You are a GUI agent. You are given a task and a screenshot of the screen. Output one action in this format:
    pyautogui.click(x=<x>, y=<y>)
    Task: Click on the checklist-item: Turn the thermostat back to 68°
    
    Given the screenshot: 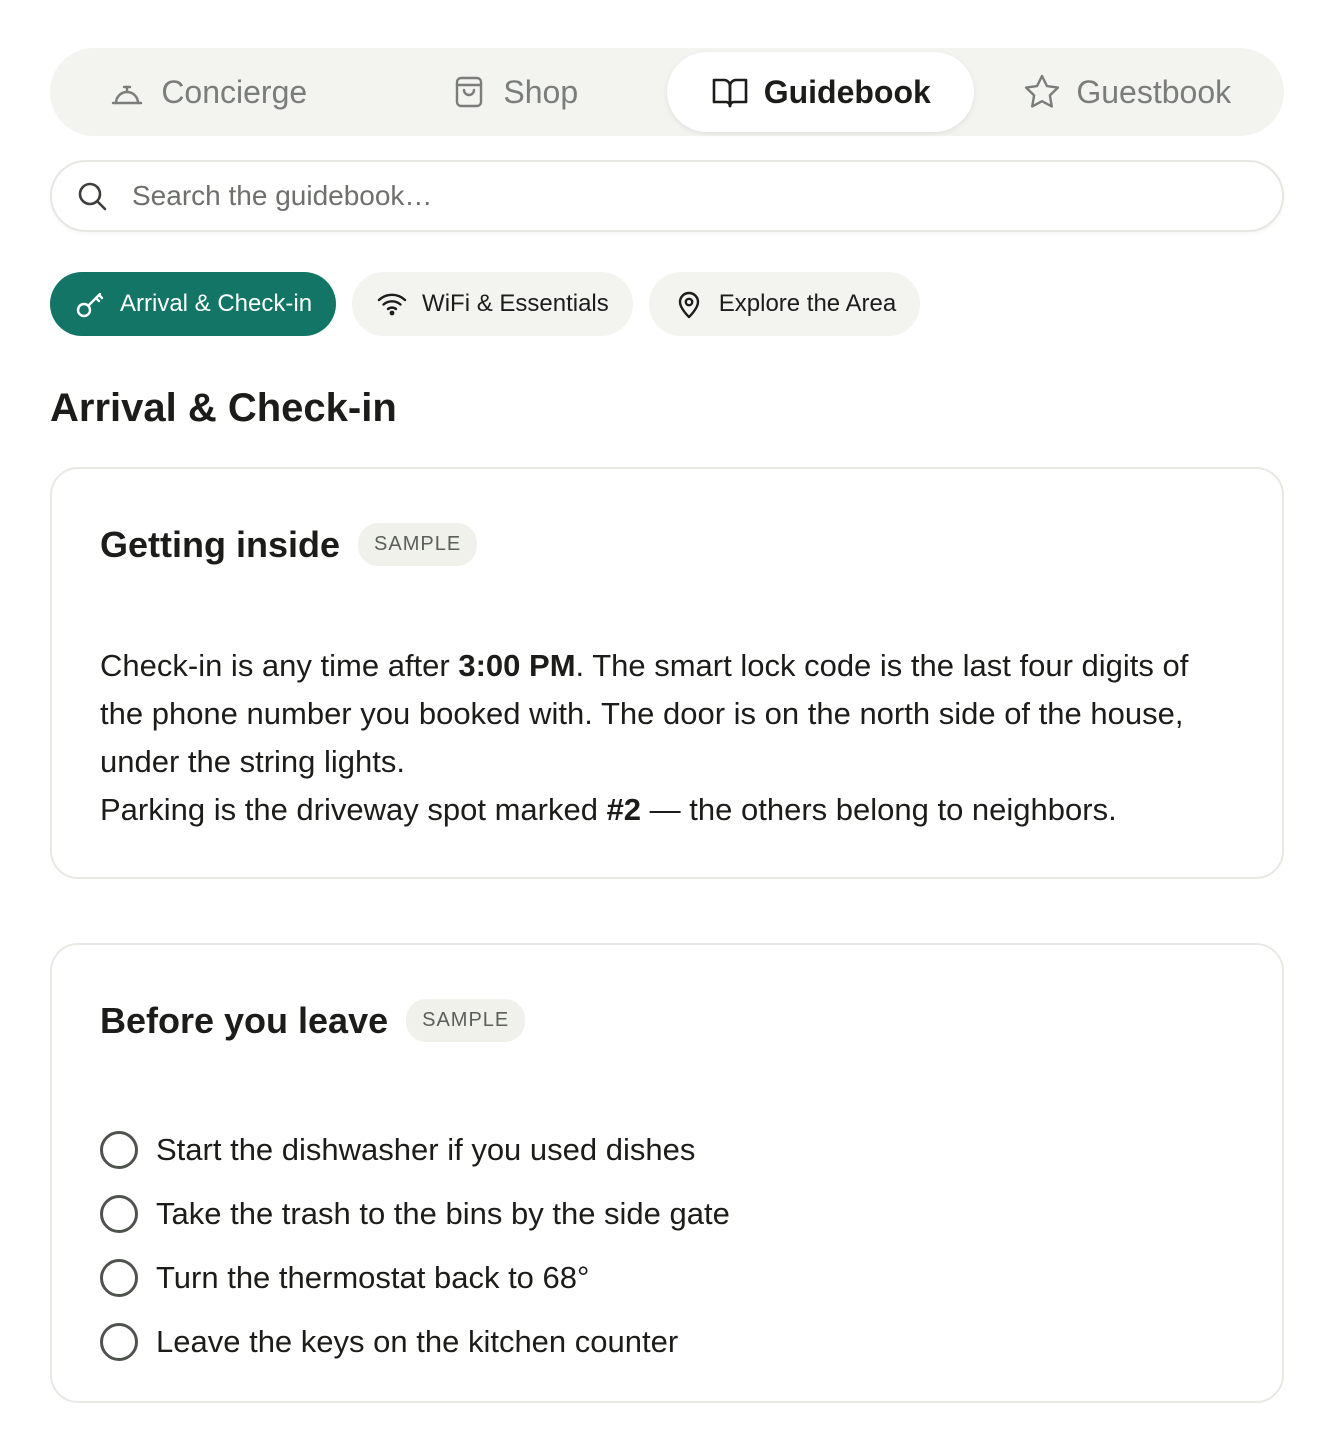 What is the action you would take?
    pyautogui.click(x=667, y=1278)
    